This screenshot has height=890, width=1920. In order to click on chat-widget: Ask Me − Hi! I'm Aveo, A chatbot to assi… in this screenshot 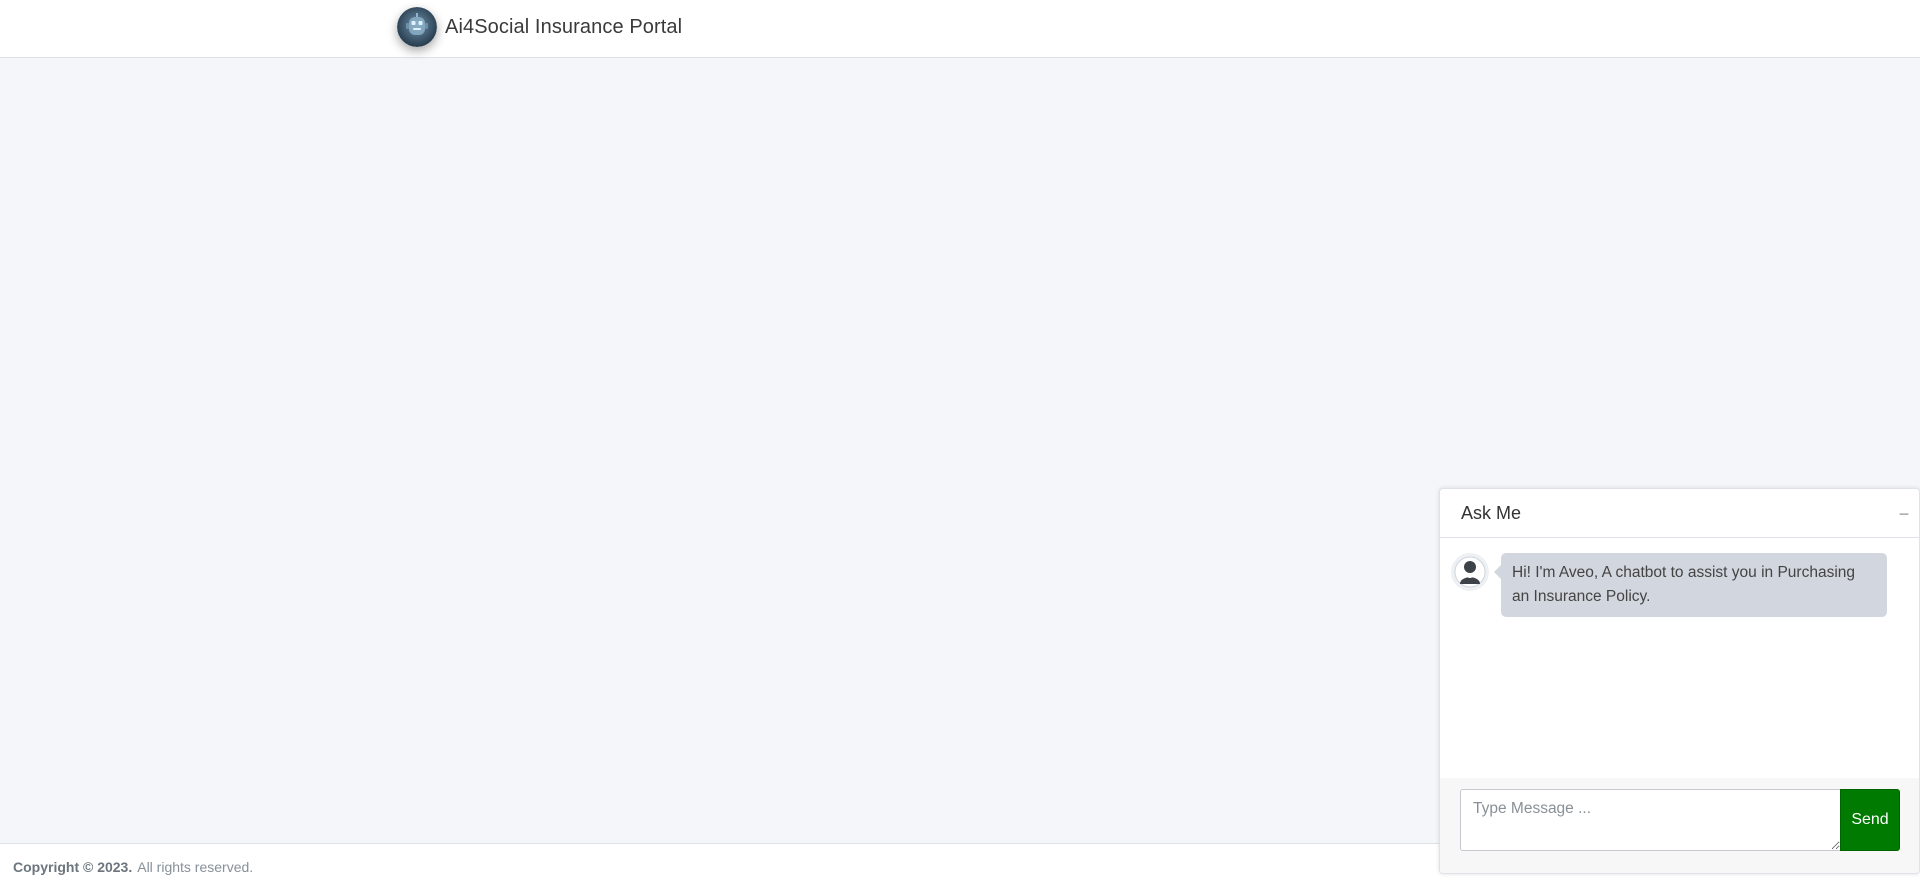, I will do `click(1679, 681)`.